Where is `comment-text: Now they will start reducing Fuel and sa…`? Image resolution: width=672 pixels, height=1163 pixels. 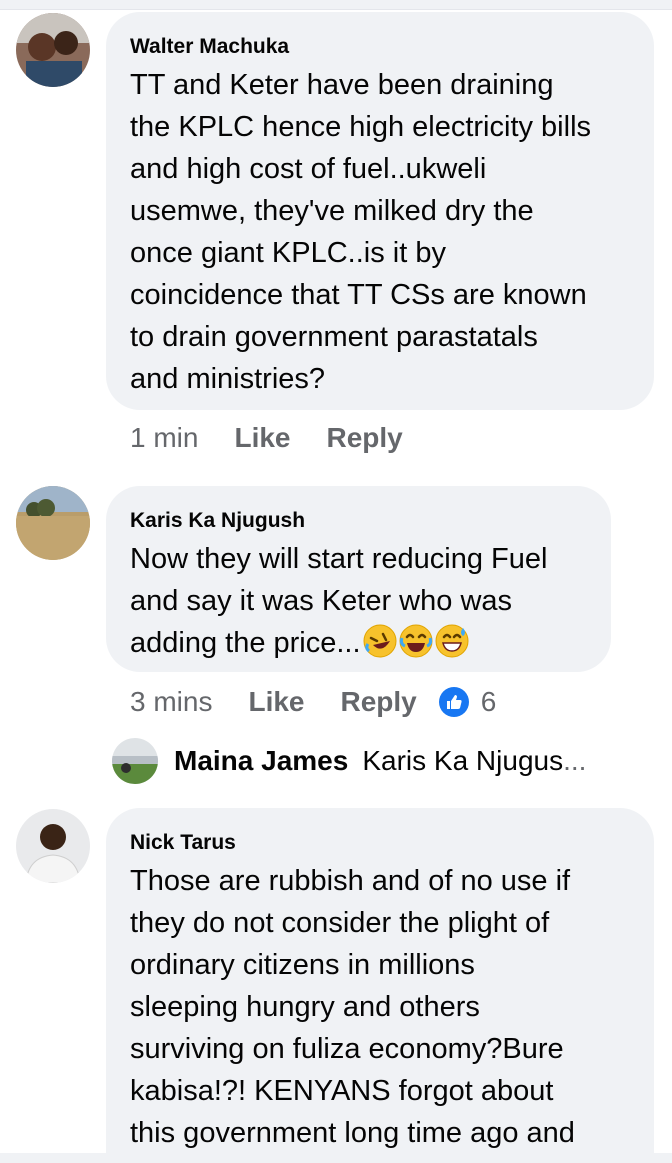
comment-text: Now they will start reducing Fuel and sa… is located at coordinates (358, 601).